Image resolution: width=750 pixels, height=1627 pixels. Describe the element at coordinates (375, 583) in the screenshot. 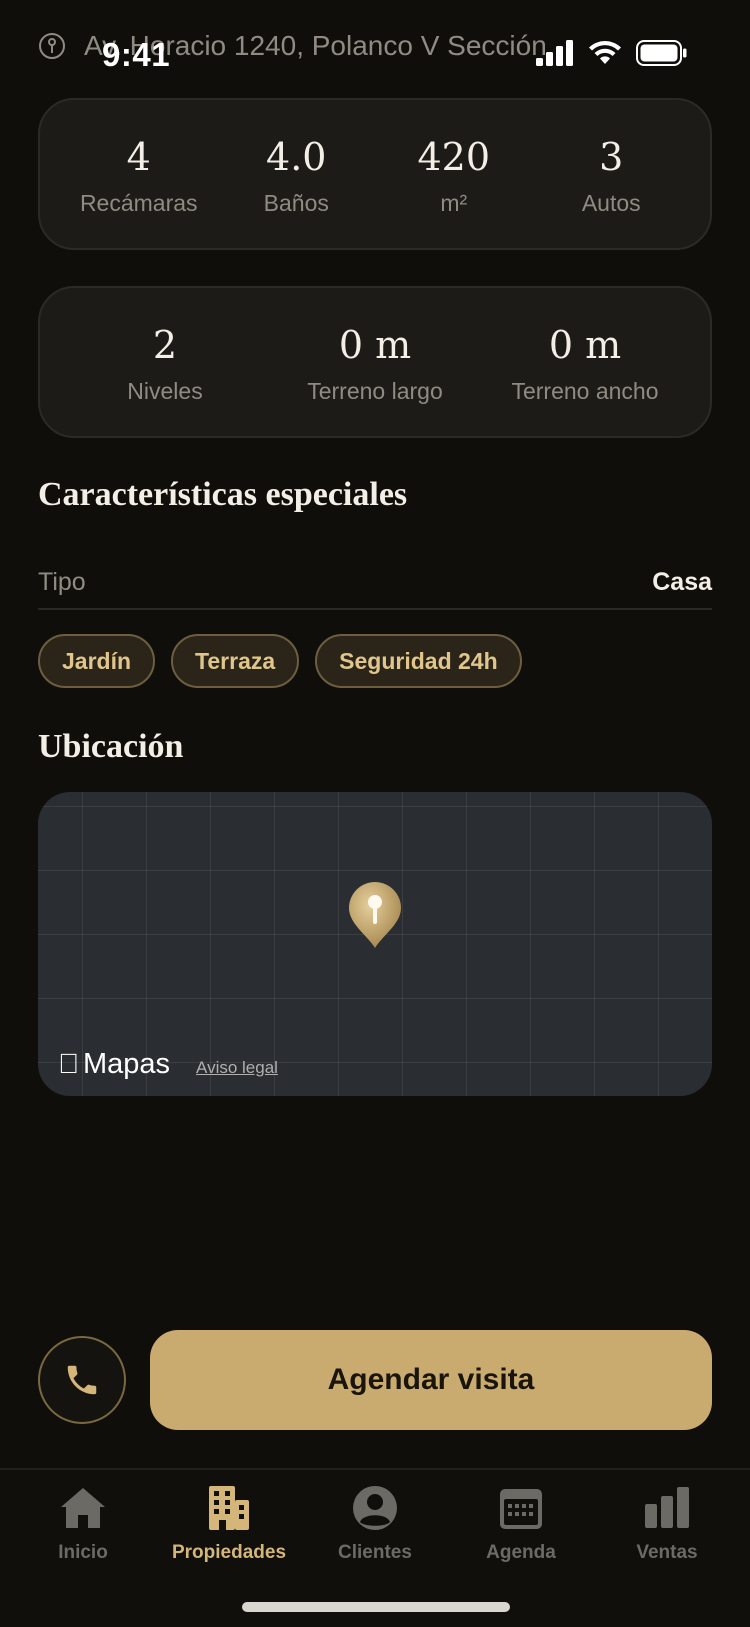

I see `property-type-row: Tipo Casa` at that location.